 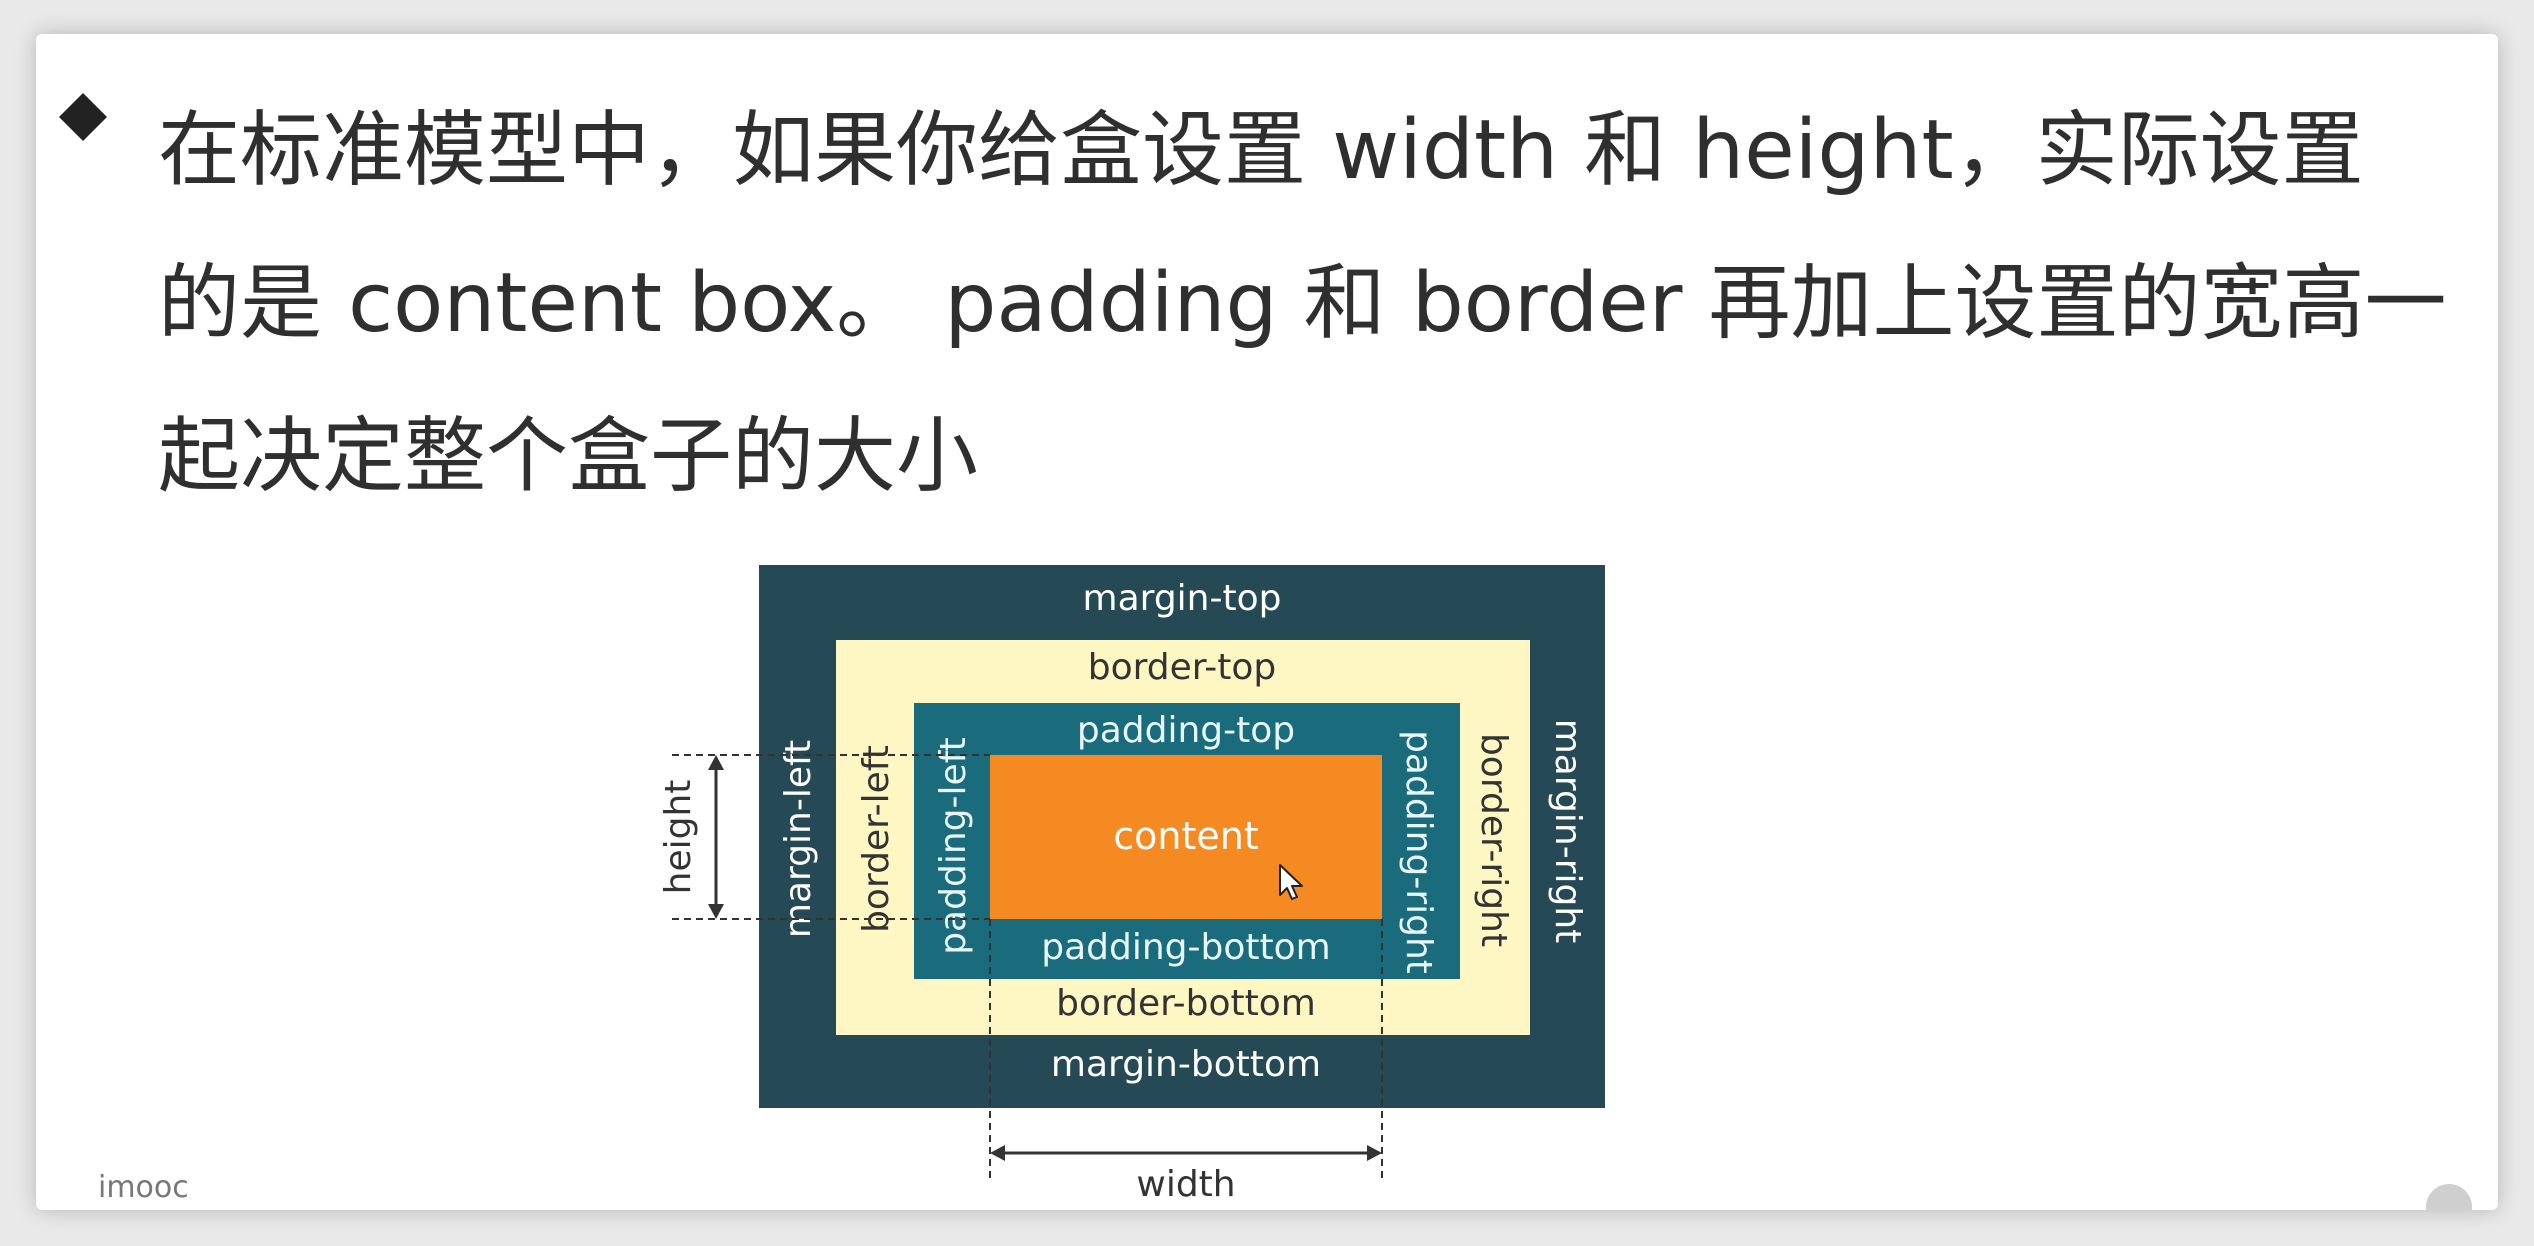 What do you see at coordinates (1186, 836) in the screenshot?
I see `content-label: content` at bounding box center [1186, 836].